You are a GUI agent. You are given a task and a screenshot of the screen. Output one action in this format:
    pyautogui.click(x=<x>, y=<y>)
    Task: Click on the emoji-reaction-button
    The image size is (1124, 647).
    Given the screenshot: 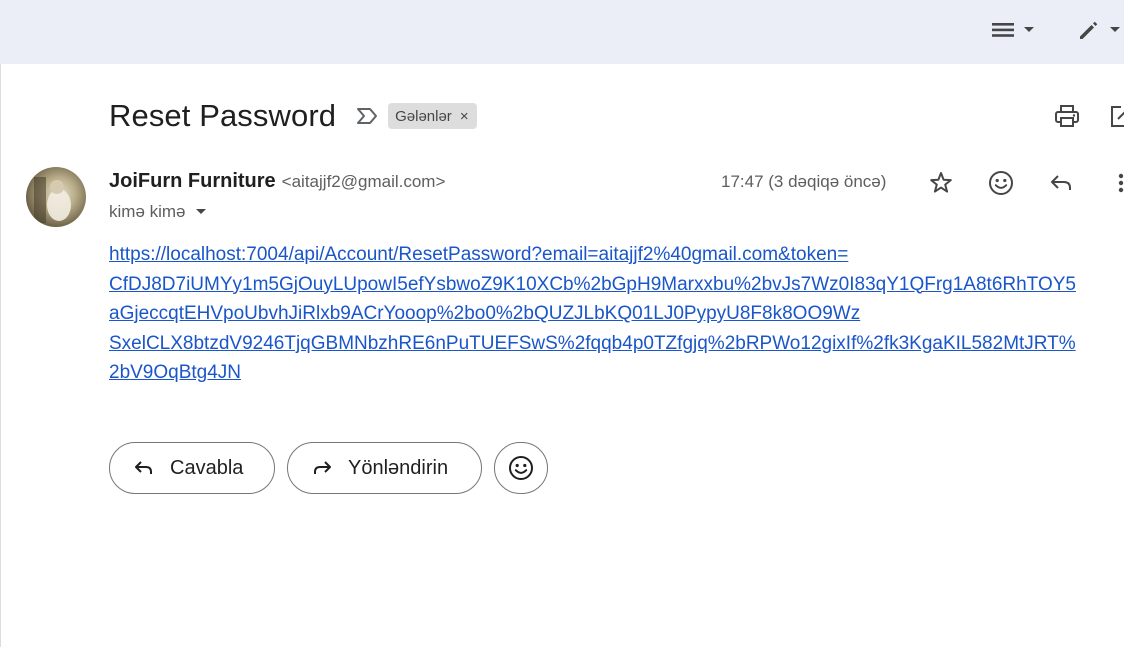 What is the action you would take?
    pyautogui.click(x=521, y=468)
    